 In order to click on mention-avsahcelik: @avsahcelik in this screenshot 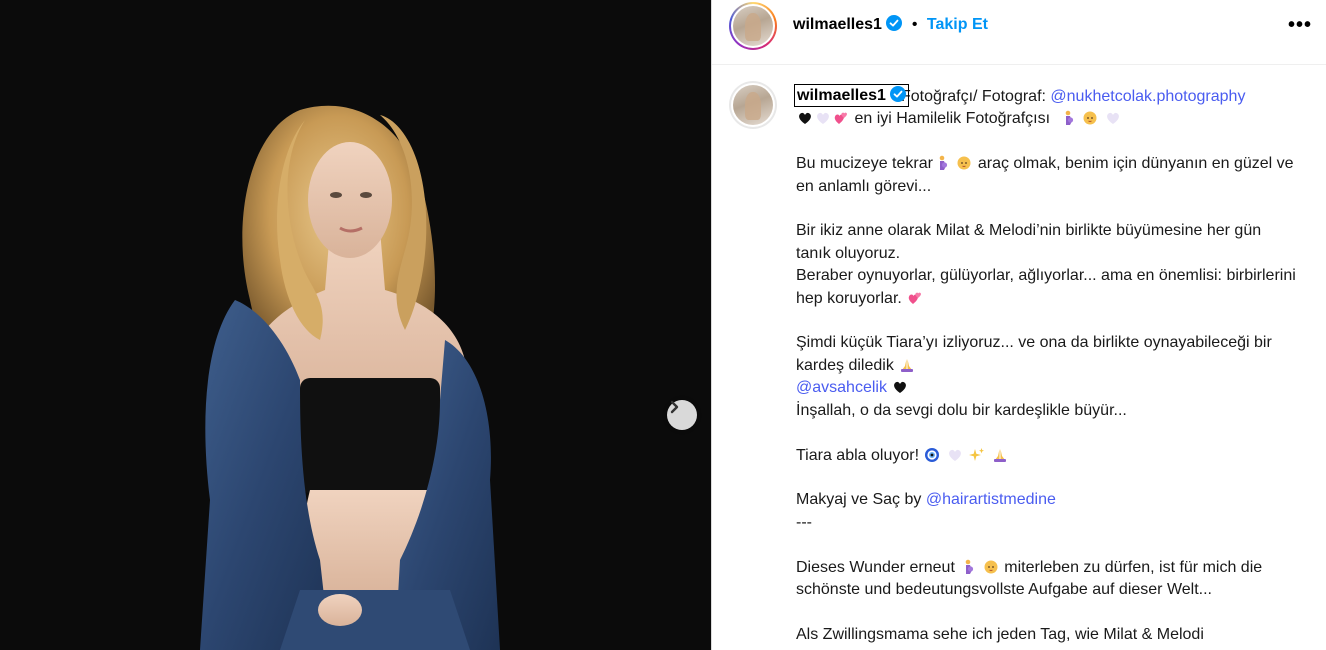, I will do `click(841, 387)`.